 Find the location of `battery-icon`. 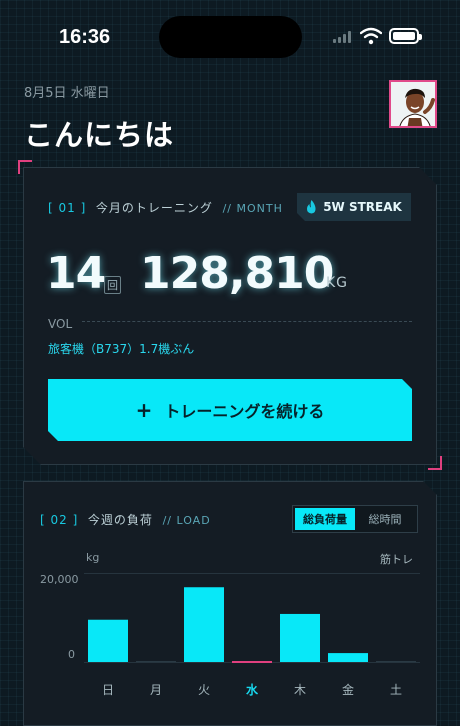

battery-icon is located at coordinates (405, 36).